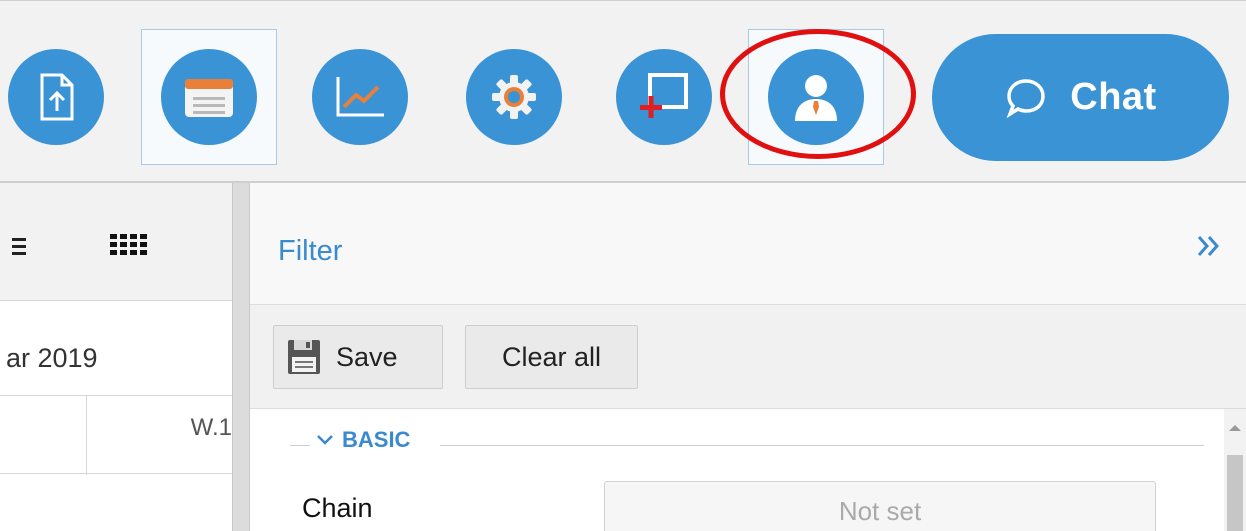 The height and width of the screenshot is (531, 1246). I want to click on calendar-button, so click(209, 97).